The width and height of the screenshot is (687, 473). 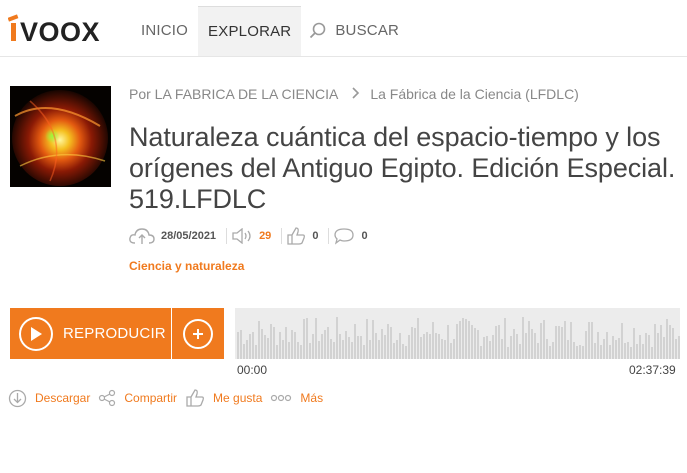 I want to click on share-icon, so click(x=107, y=398).